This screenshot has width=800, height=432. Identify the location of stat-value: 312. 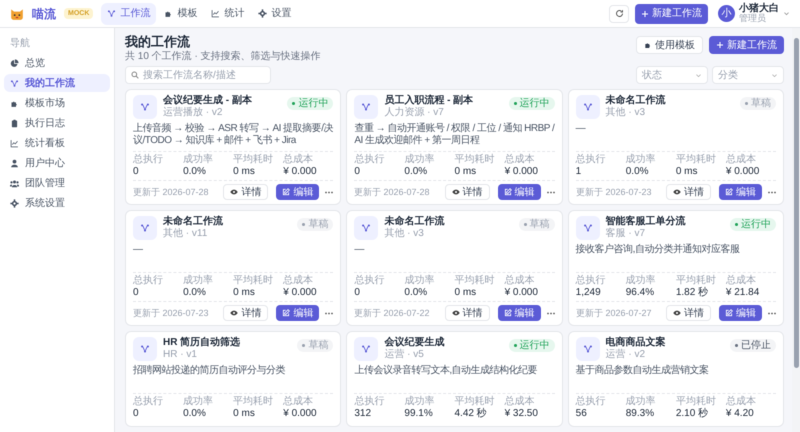
(363, 414).